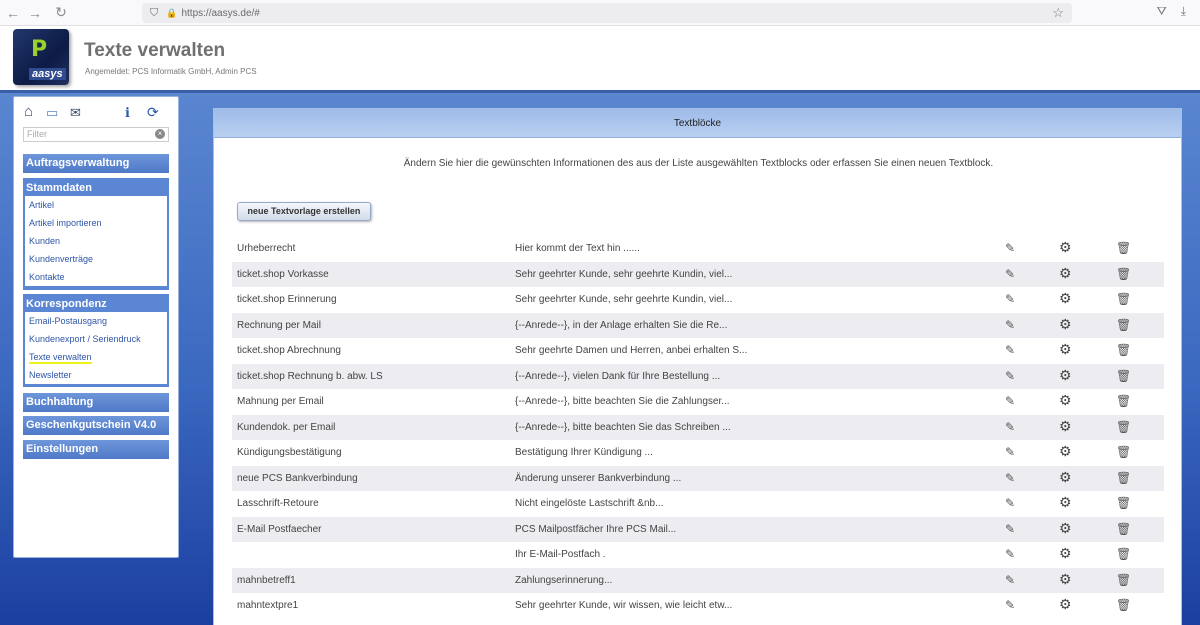 The image size is (1200, 625). What do you see at coordinates (96, 402) in the screenshot?
I see `nav-buchhaltung: Buchhaltung` at bounding box center [96, 402].